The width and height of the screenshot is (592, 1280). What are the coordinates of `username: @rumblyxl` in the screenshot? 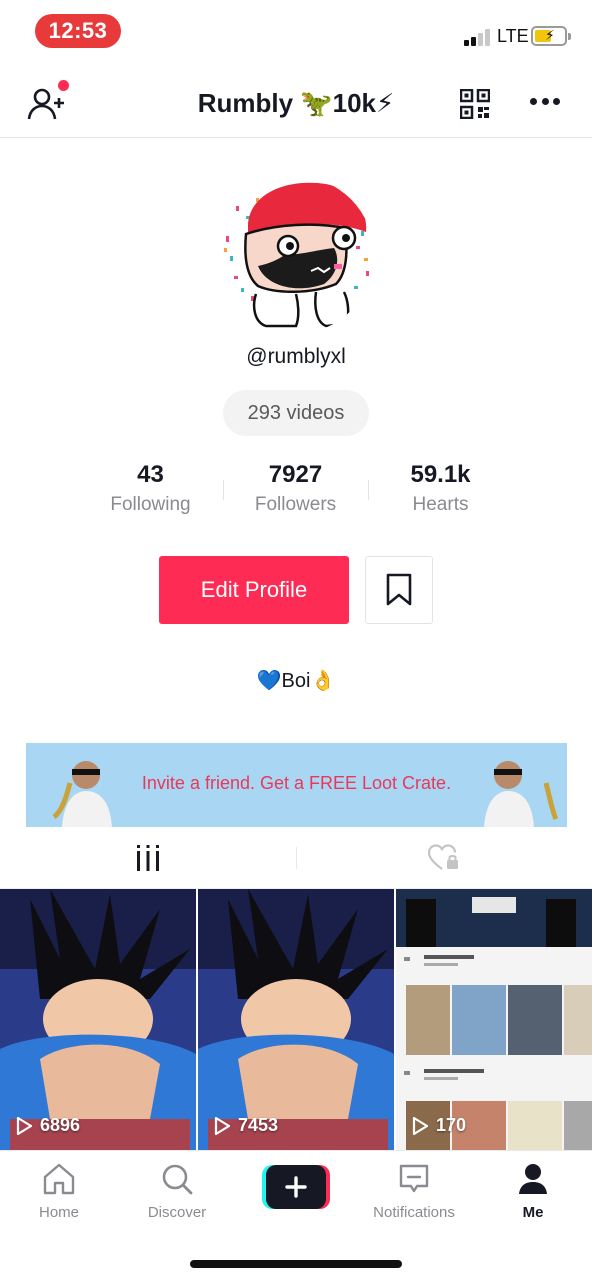 It's located at (296, 356).